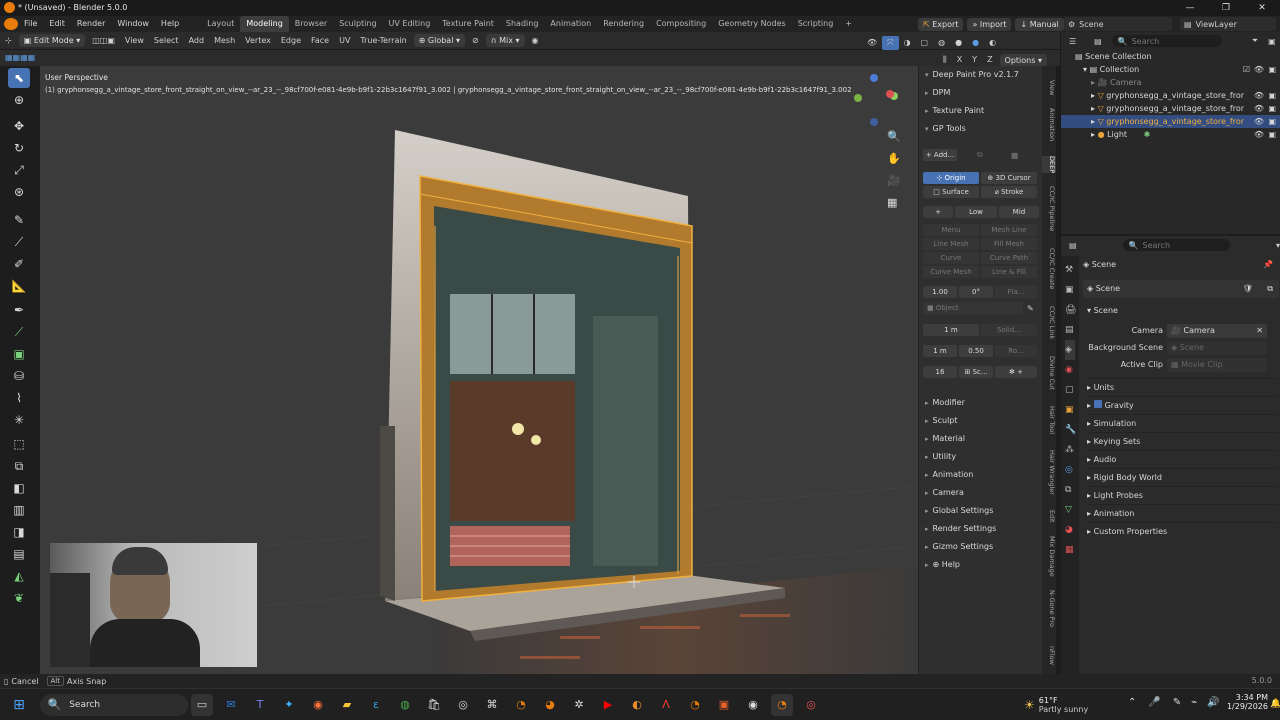  What do you see at coordinates (347, 705) in the screenshot?
I see `file-explorer-icon: ▰` at bounding box center [347, 705].